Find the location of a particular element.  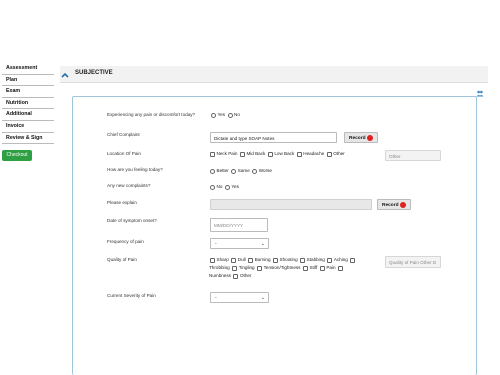

quality-other-input: Quality of Pain Other D is located at coordinates (413, 262).